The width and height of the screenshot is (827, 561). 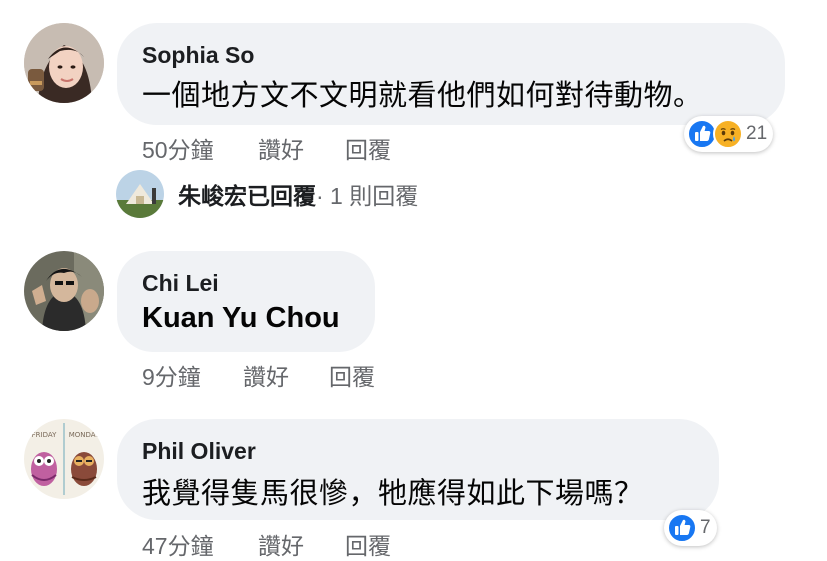 What do you see at coordinates (178, 148) in the screenshot?
I see `comment-timestamp: 50分鐘` at bounding box center [178, 148].